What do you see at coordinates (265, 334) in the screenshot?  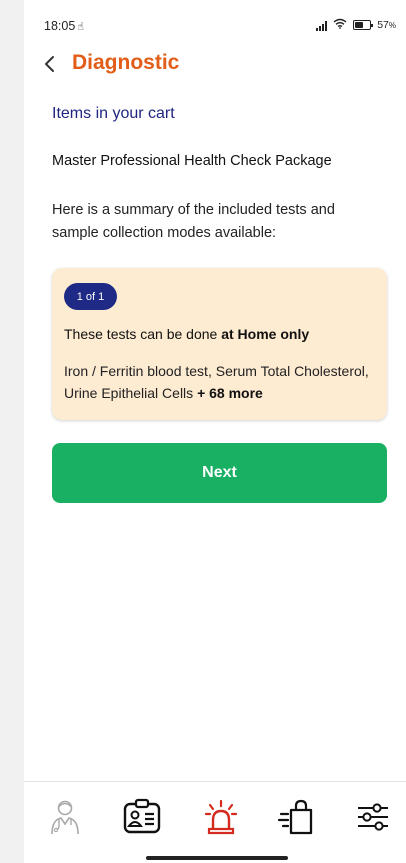 I see `collection-mode-emphasis: at Home only` at bounding box center [265, 334].